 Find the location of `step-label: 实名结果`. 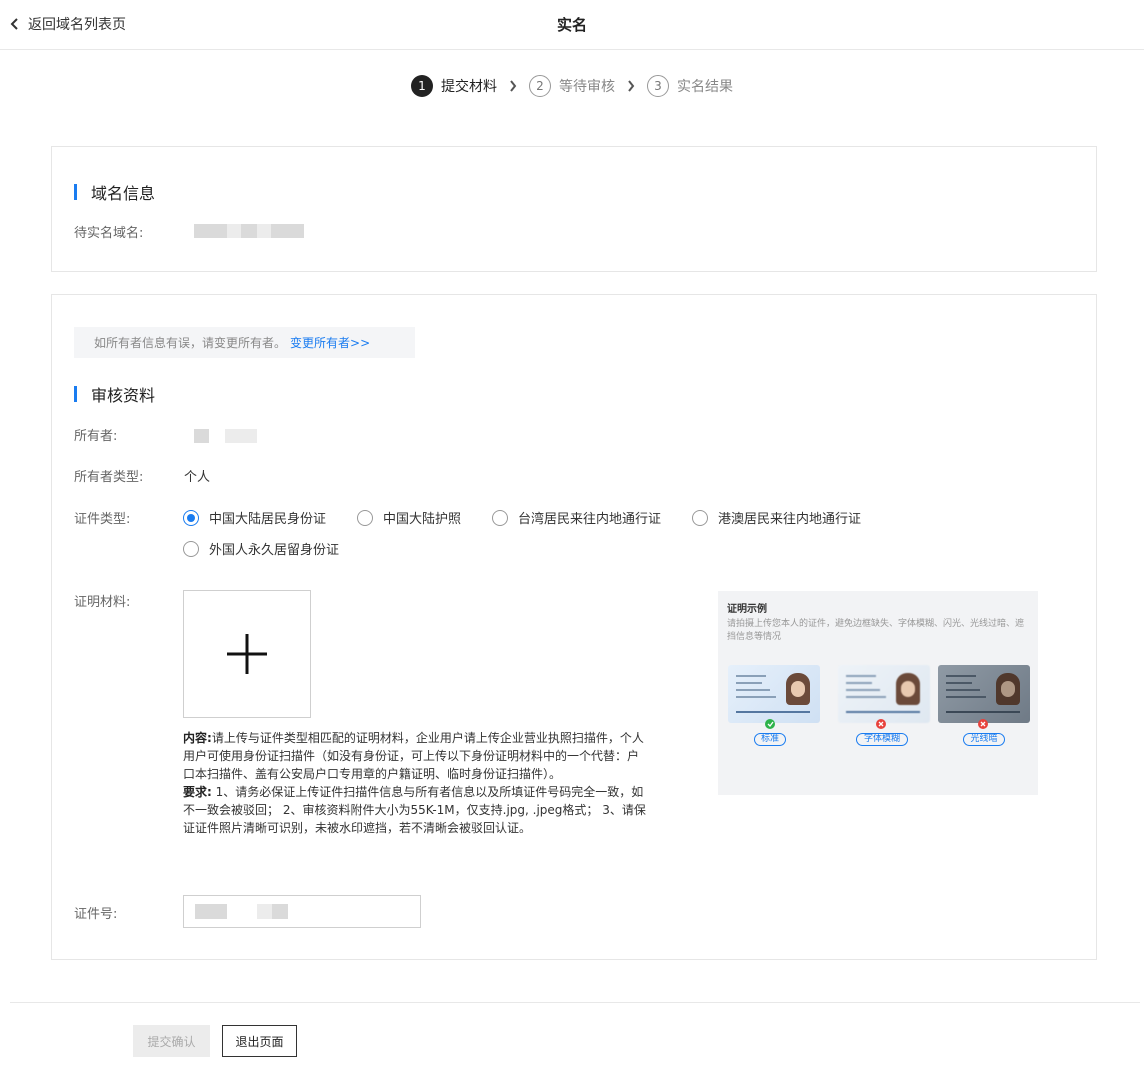

step-label: 实名结果 is located at coordinates (705, 87).